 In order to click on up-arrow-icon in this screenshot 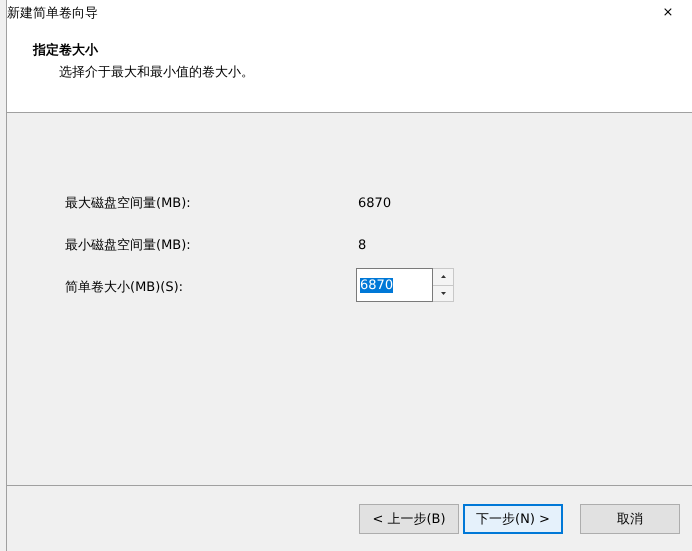, I will do `click(443, 276)`.